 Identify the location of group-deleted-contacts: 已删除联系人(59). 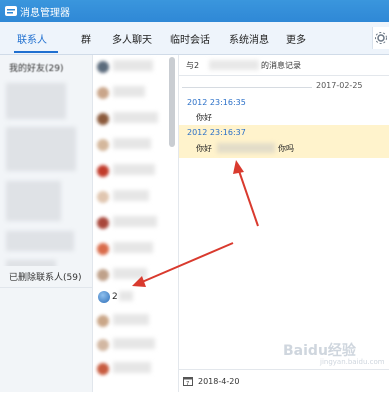
(46, 276).